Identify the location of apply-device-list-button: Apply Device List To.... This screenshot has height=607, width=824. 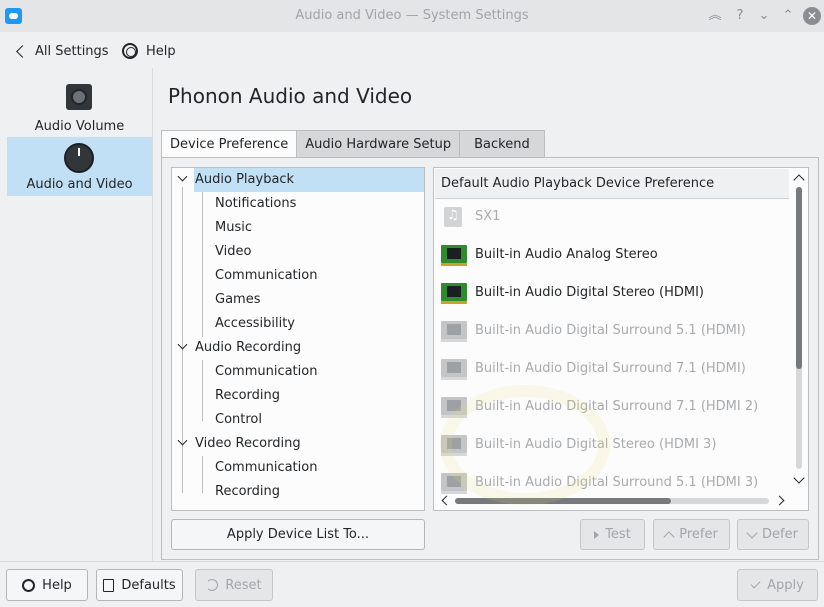
(298, 534).